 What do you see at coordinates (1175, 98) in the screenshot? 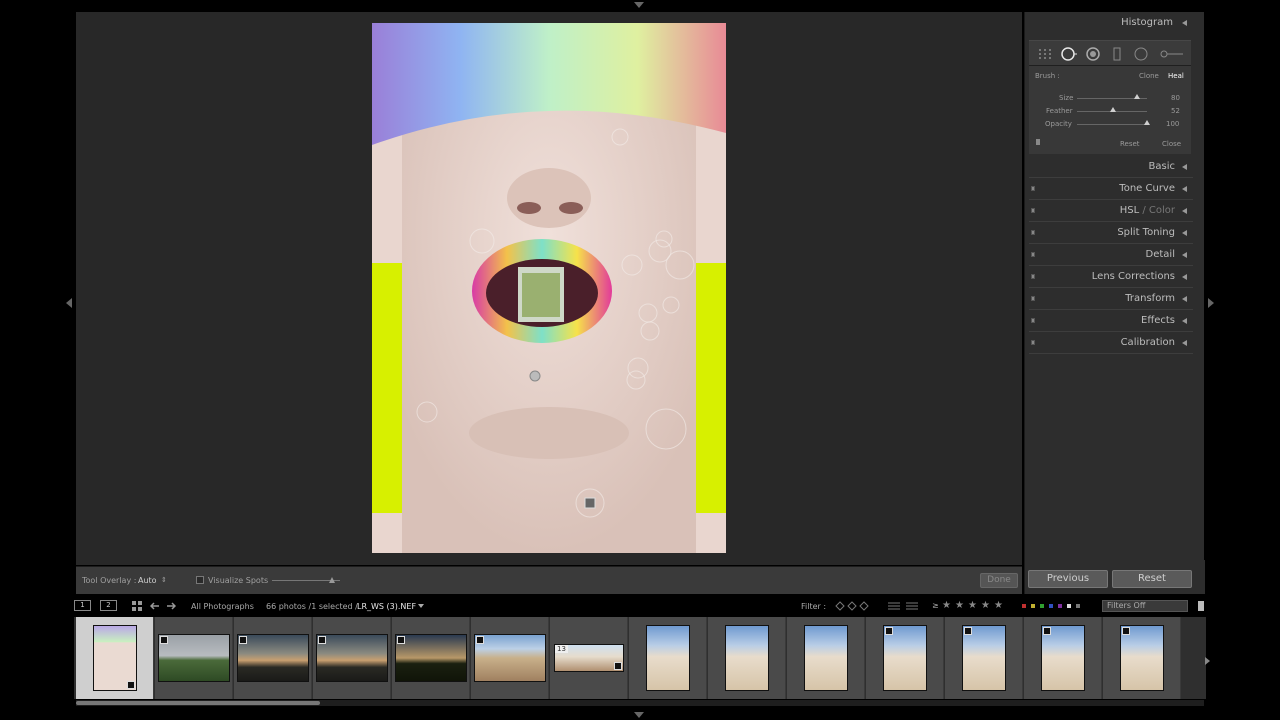
I see `size-value: 80` at bounding box center [1175, 98].